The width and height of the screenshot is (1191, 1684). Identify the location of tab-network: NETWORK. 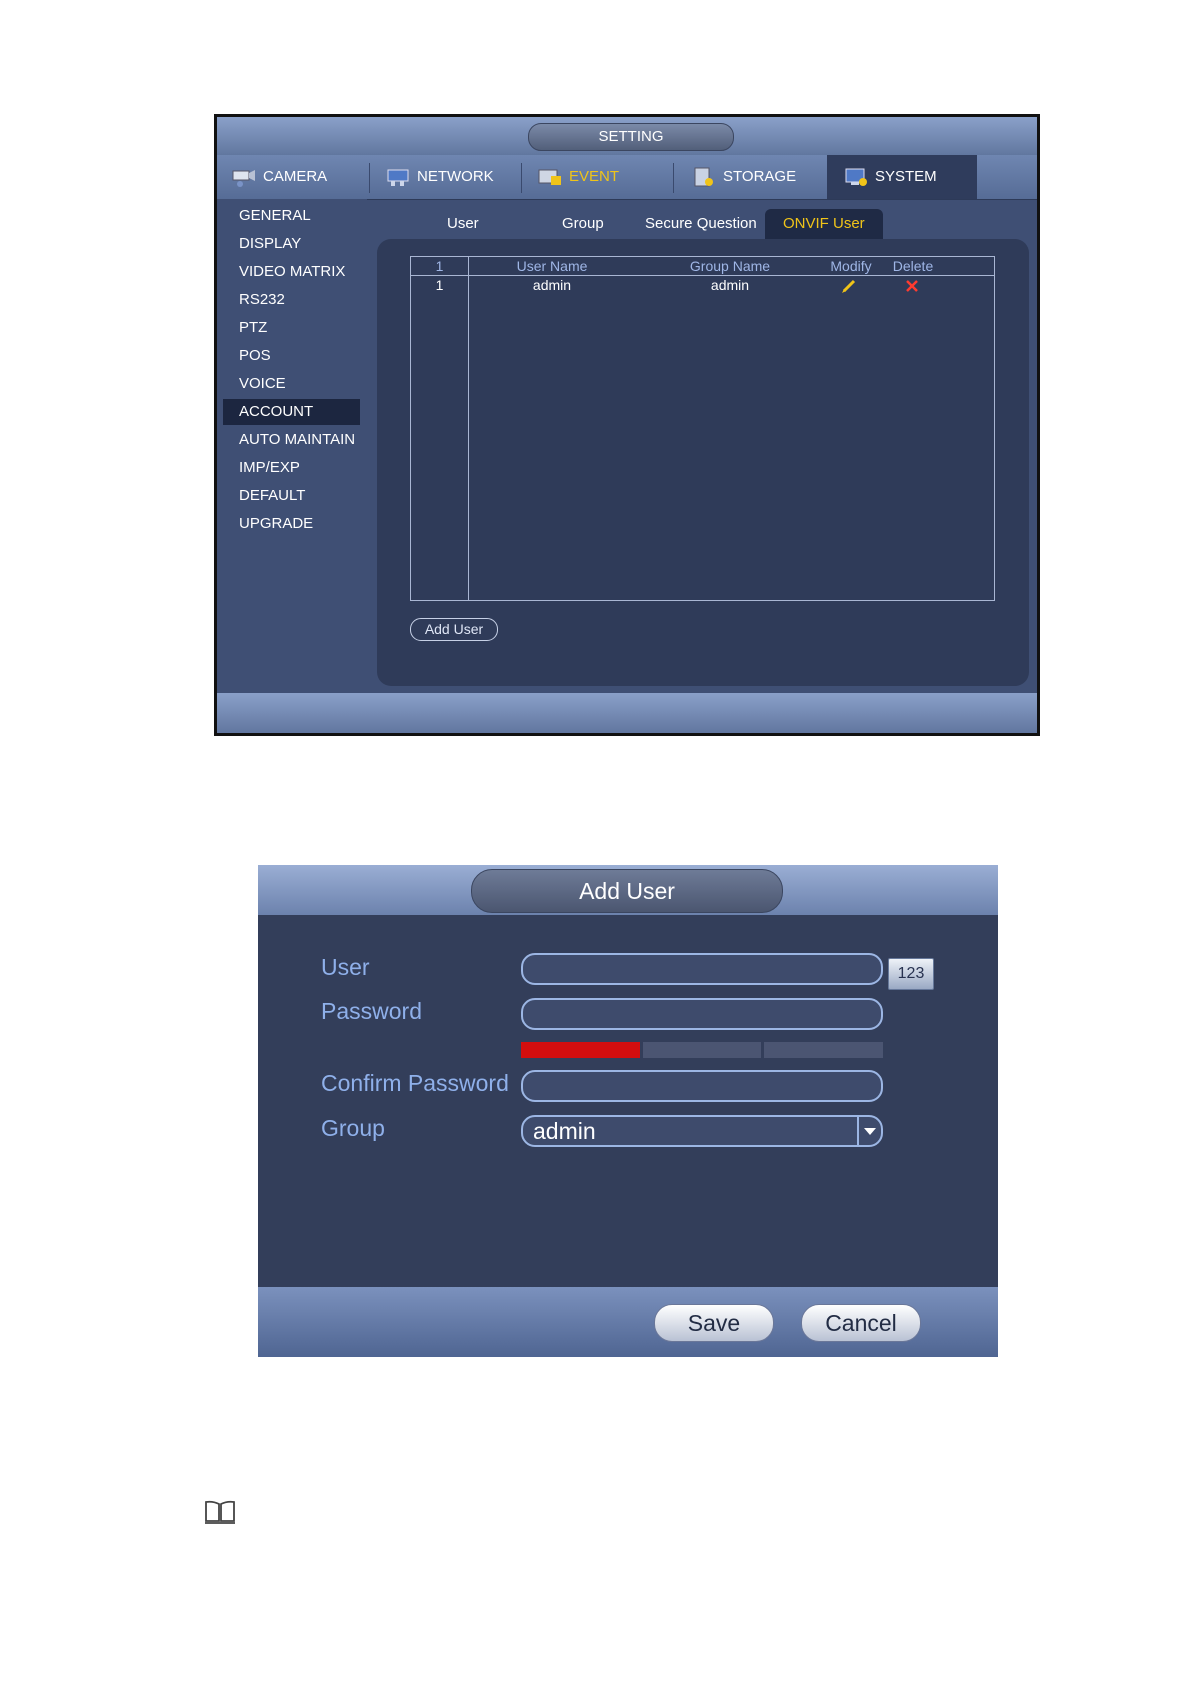
(439, 177).